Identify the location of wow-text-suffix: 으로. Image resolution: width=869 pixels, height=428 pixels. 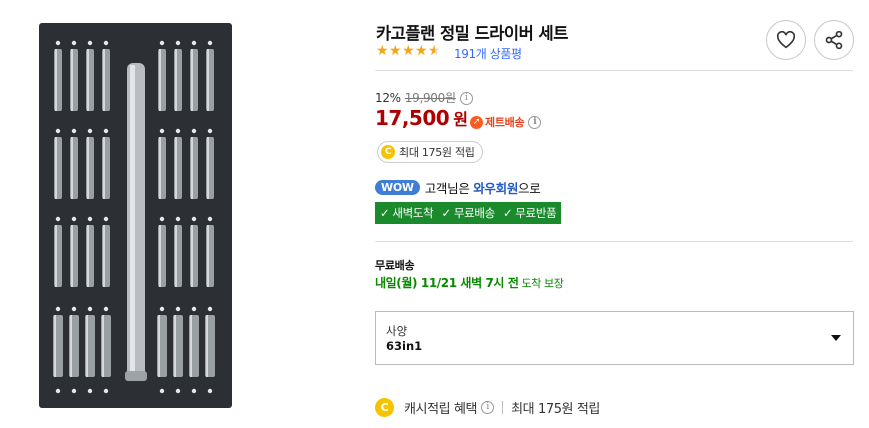
(529, 188).